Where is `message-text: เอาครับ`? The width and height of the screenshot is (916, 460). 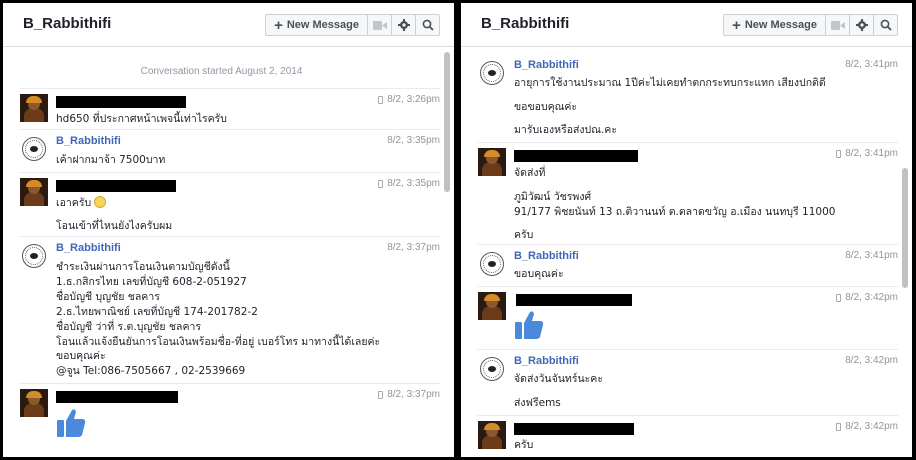 message-text: เอาครับ is located at coordinates (81, 202).